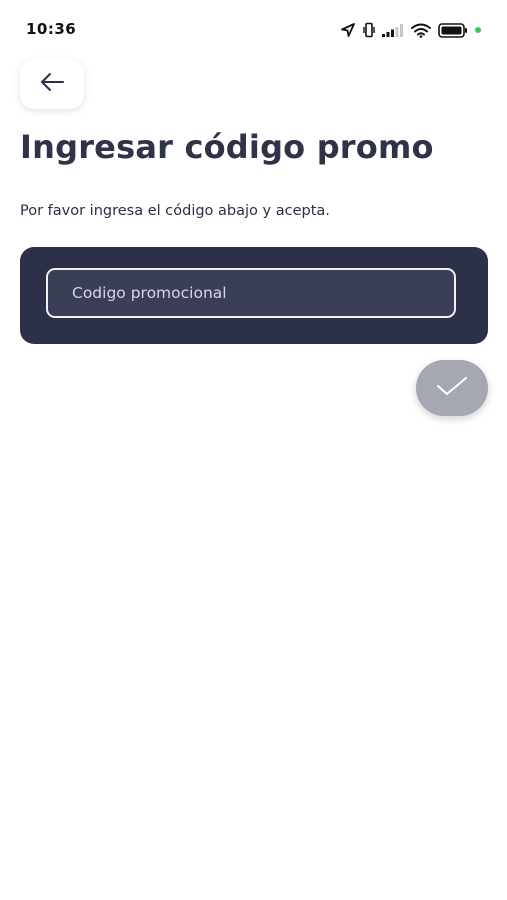 The width and height of the screenshot is (507, 900). I want to click on signal-icon, so click(393, 30).